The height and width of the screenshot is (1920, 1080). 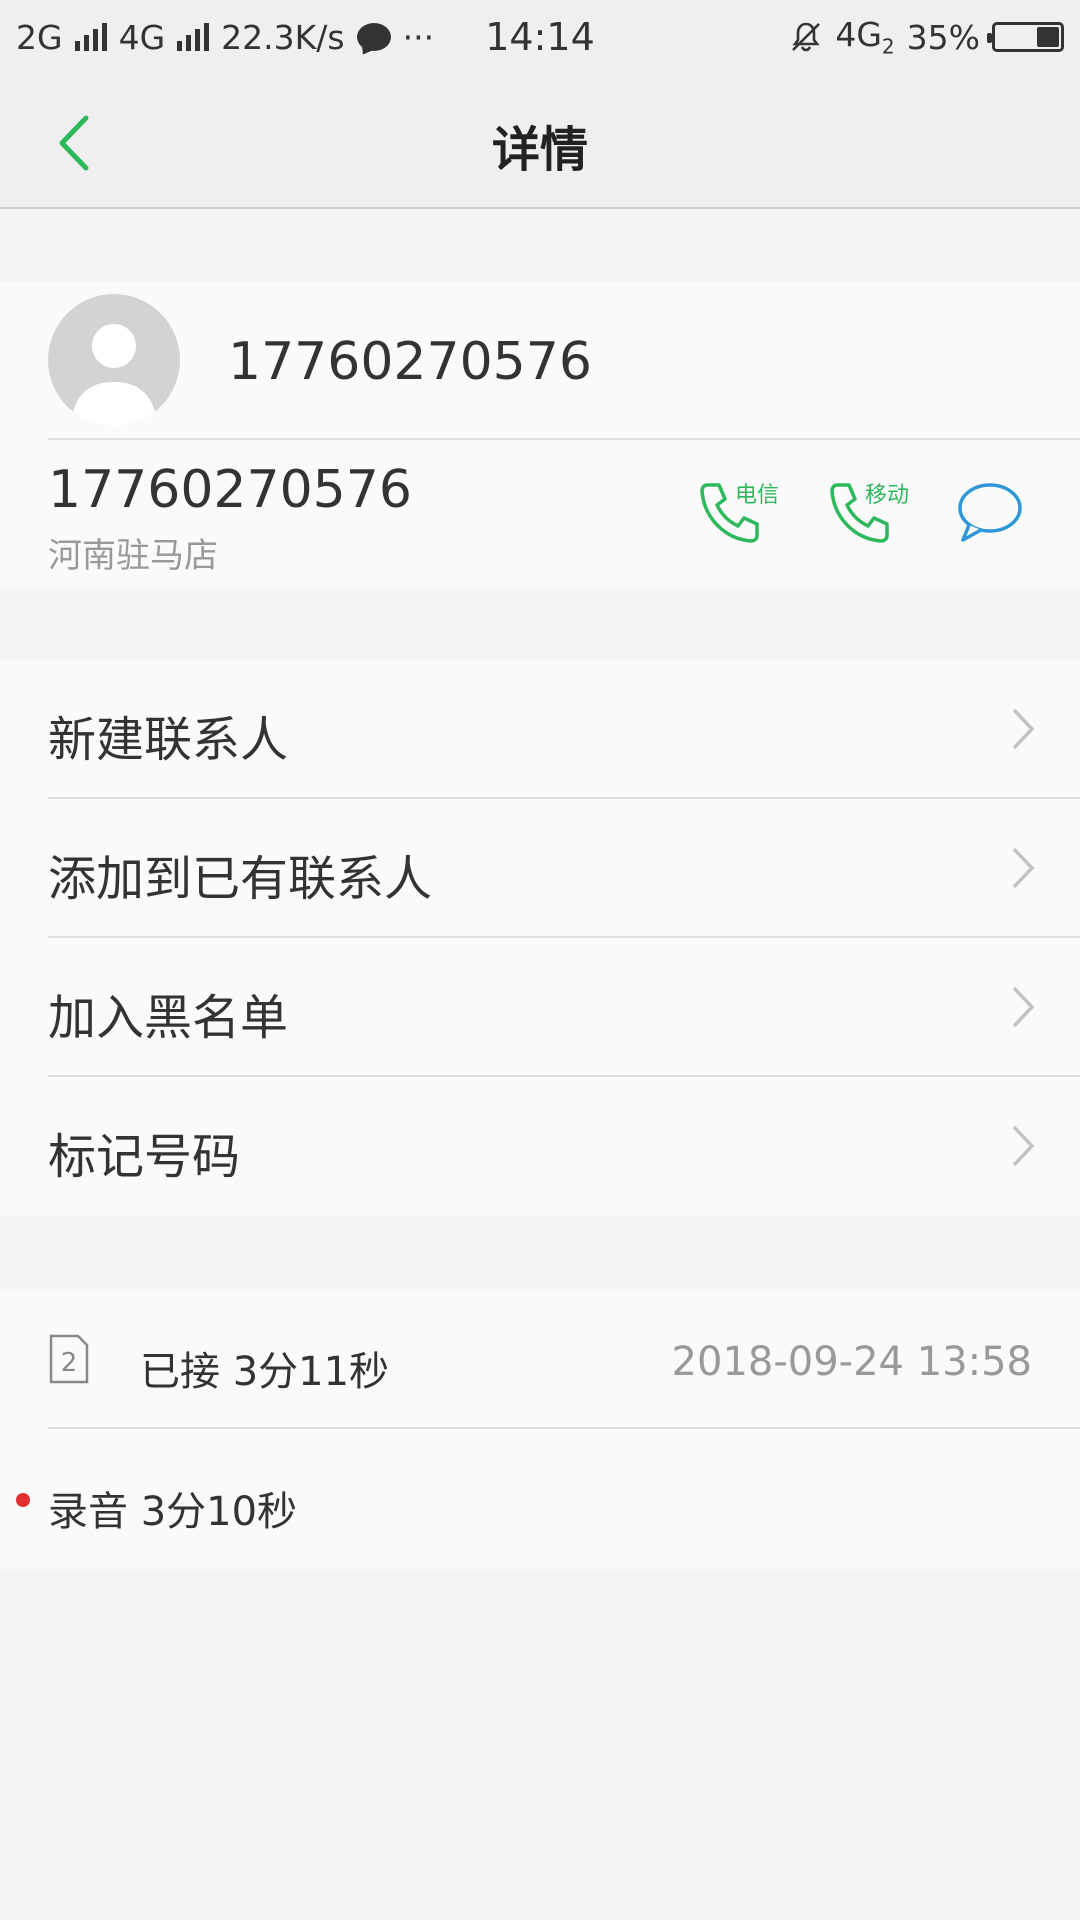 What do you see at coordinates (230, 490) in the screenshot?
I see `phone-number: 17760270576` at bounding box center [230, 490].